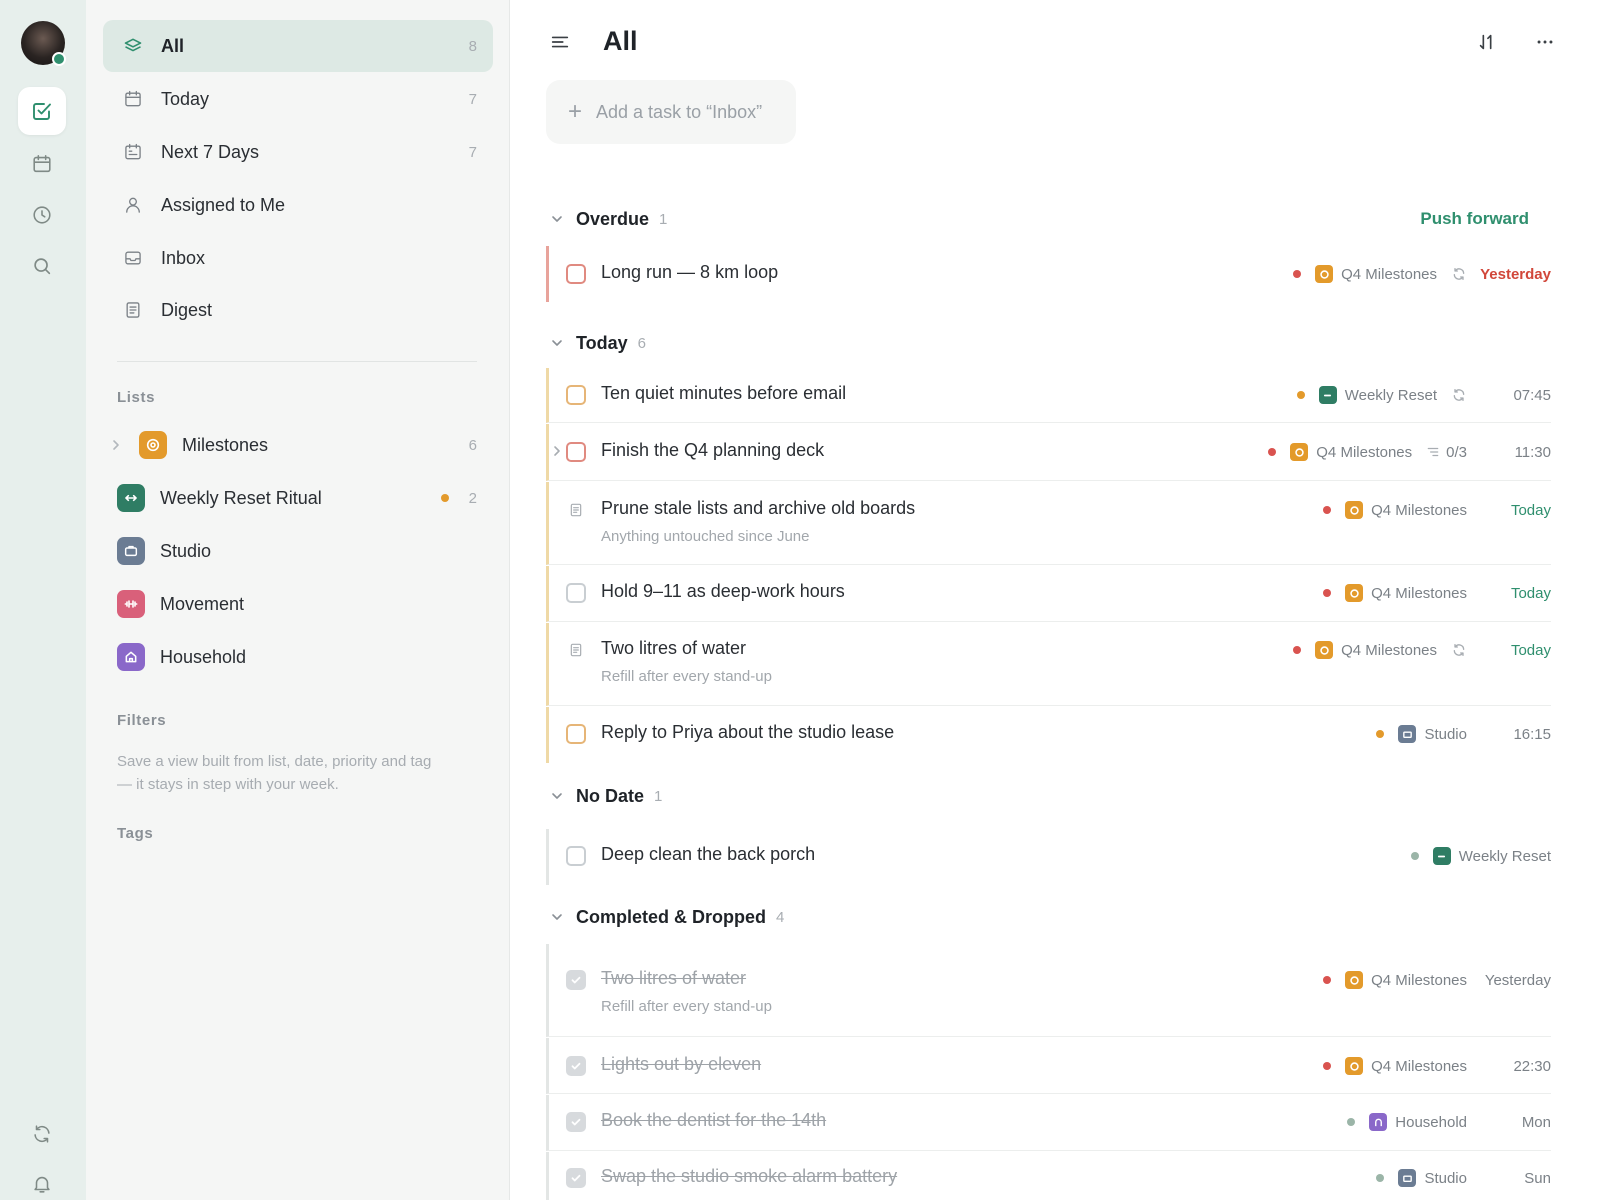  What do you see at coordinates (1509, 274) in the screenshot?
I see `task-due-date: Yesterday` at bounding box center [1509, 274].